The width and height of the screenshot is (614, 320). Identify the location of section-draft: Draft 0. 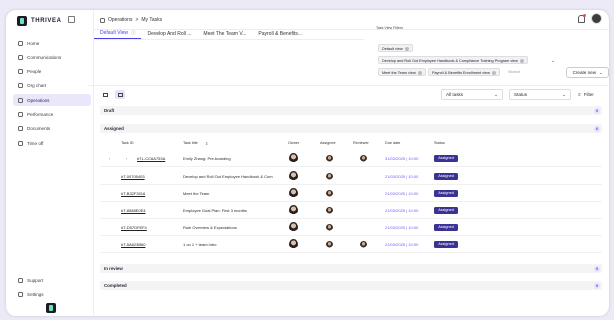
(351, 110).